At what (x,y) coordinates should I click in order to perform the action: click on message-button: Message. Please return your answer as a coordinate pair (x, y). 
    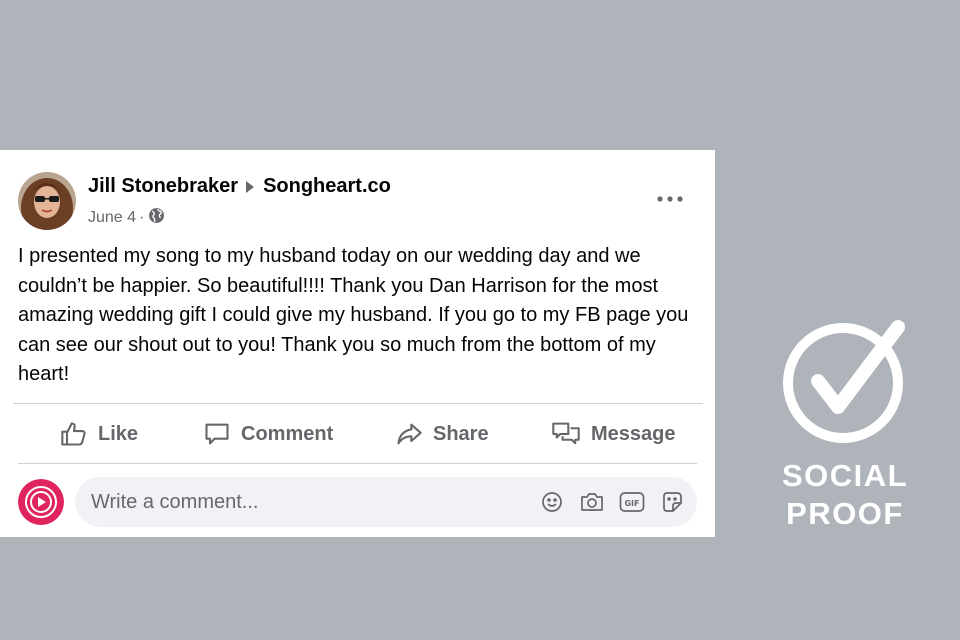
    Looking at the image, I should click on (613, 434).